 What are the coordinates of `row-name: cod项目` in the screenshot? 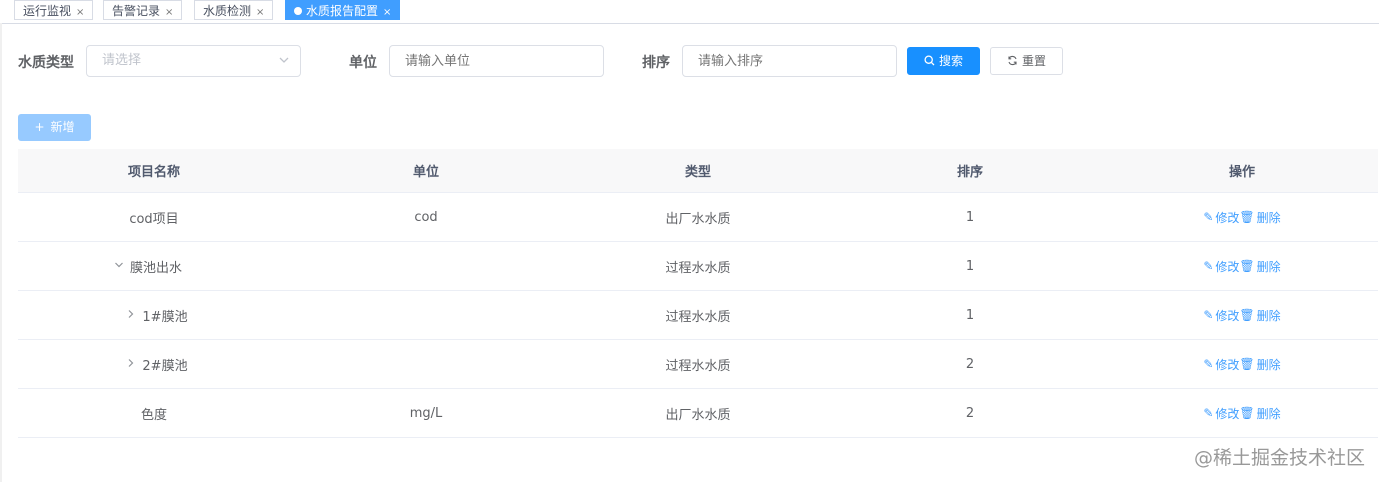 It's located at (154, 219).